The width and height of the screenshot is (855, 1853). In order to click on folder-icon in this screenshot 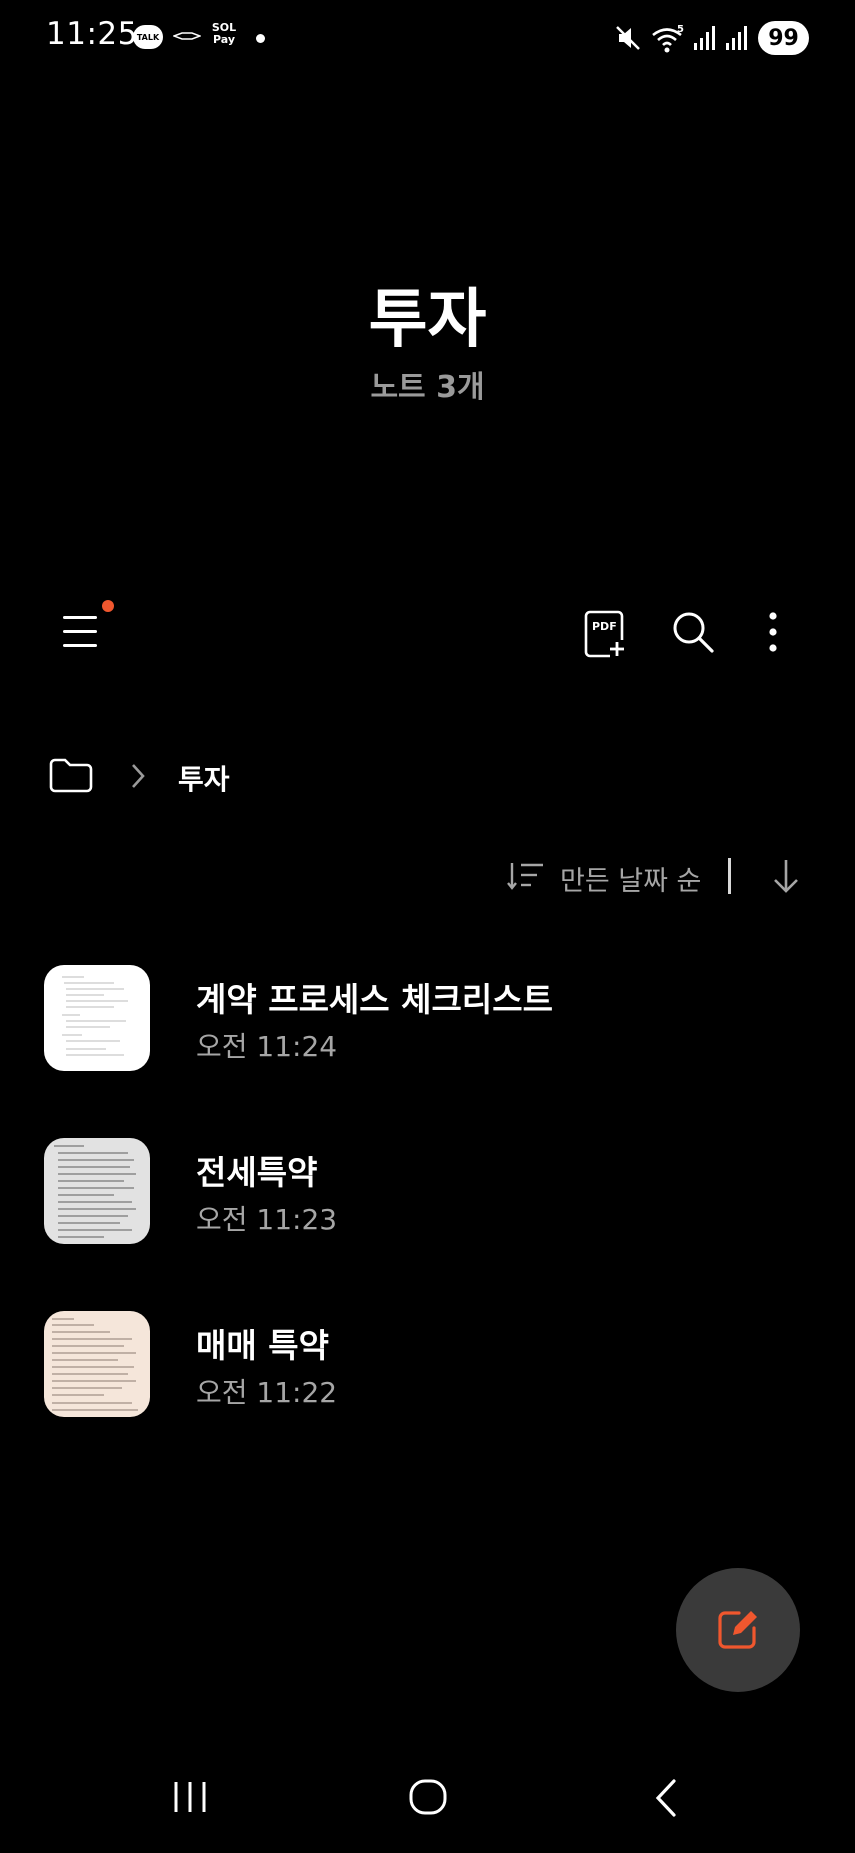, I will do `click(71, 775)`.